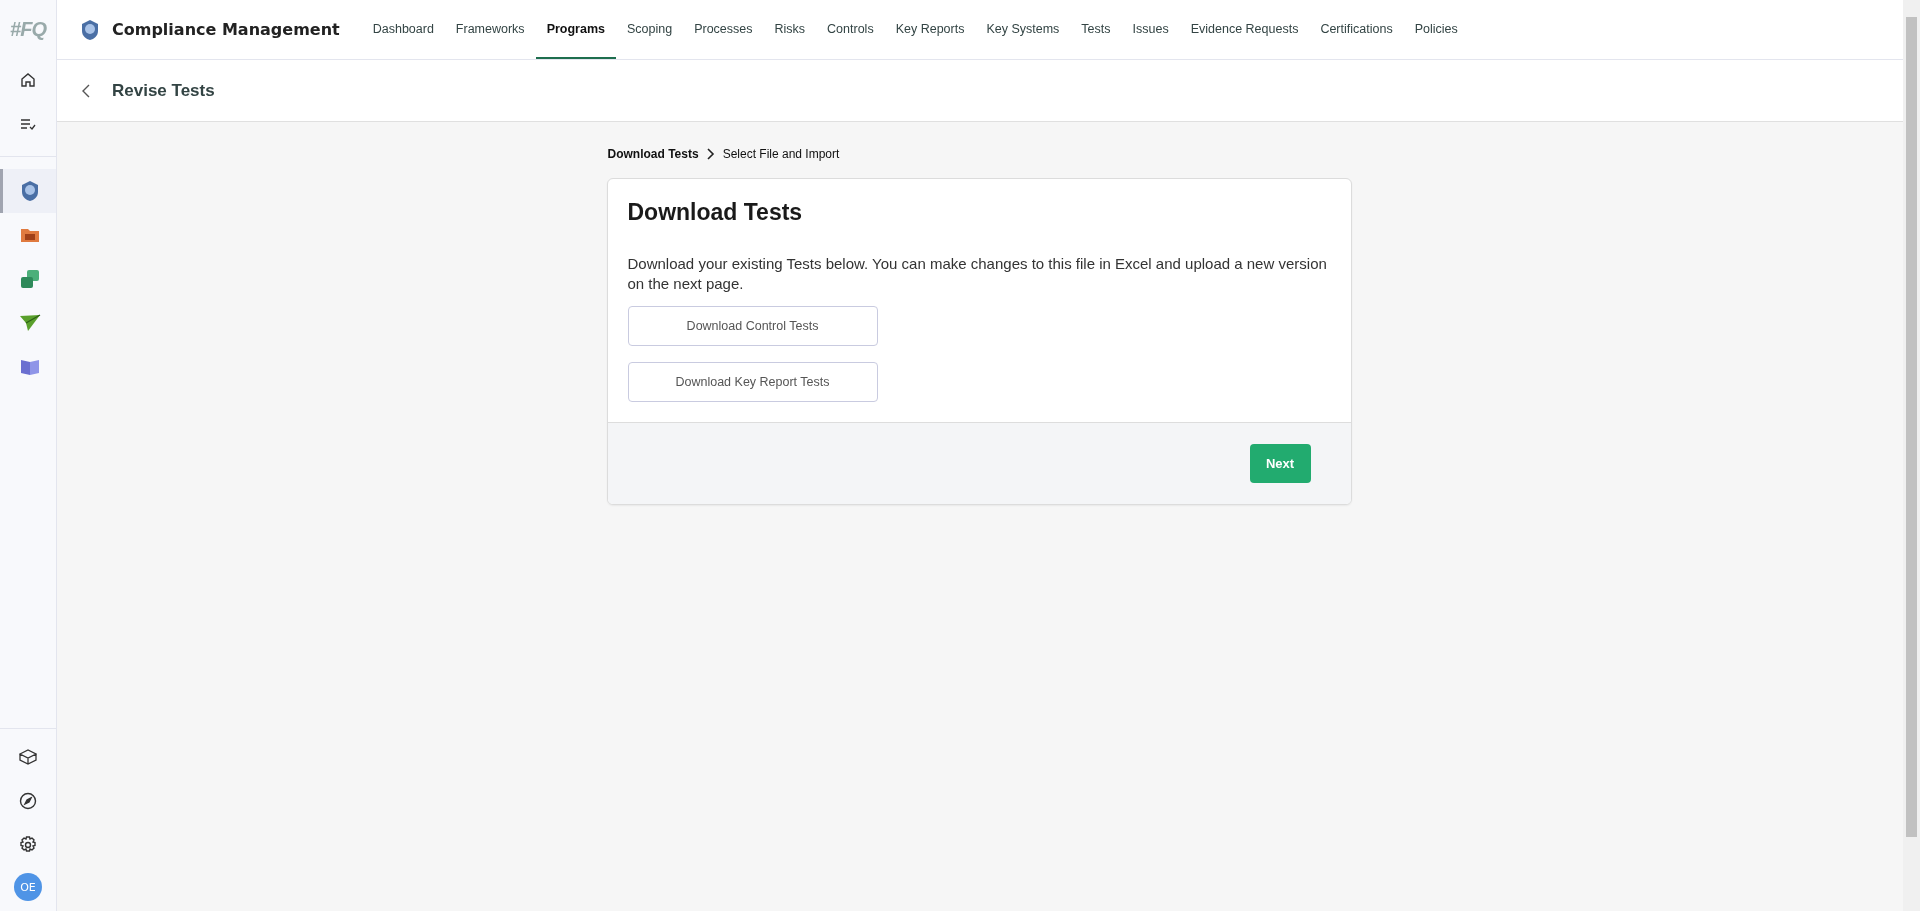  I want to click on wizard-step: Download Tests, so click(653, 154).